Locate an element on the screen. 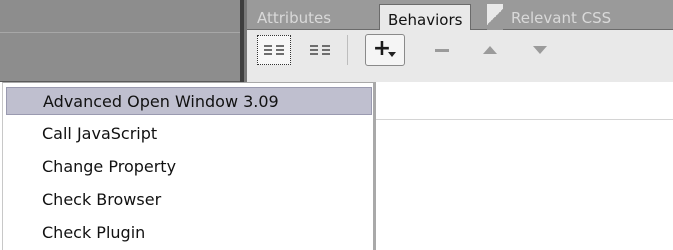 This screenshot has height=250, width=673. menu-item-call-javascript: Call JavaScript is located at coordinates (189, 134).